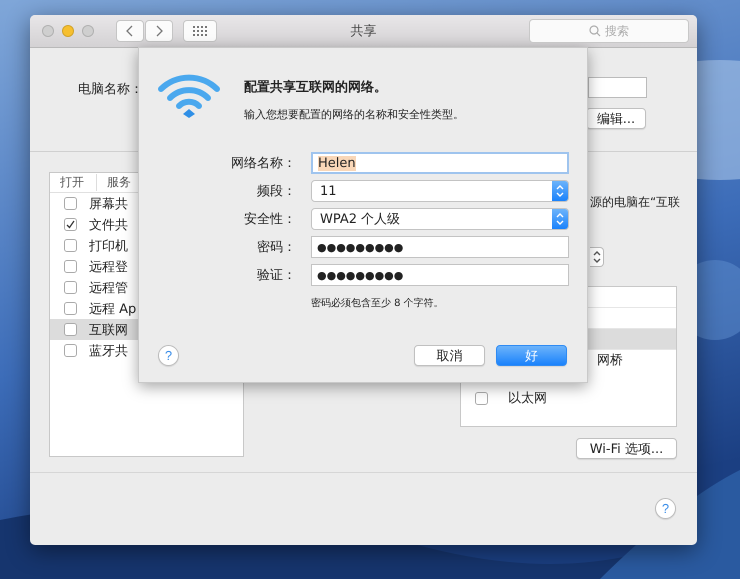 This screenshot has height=579, width=740. Describe the element at coordinates (269, 219) in the screenshot. I see `field-label: 安全性：` at that location.